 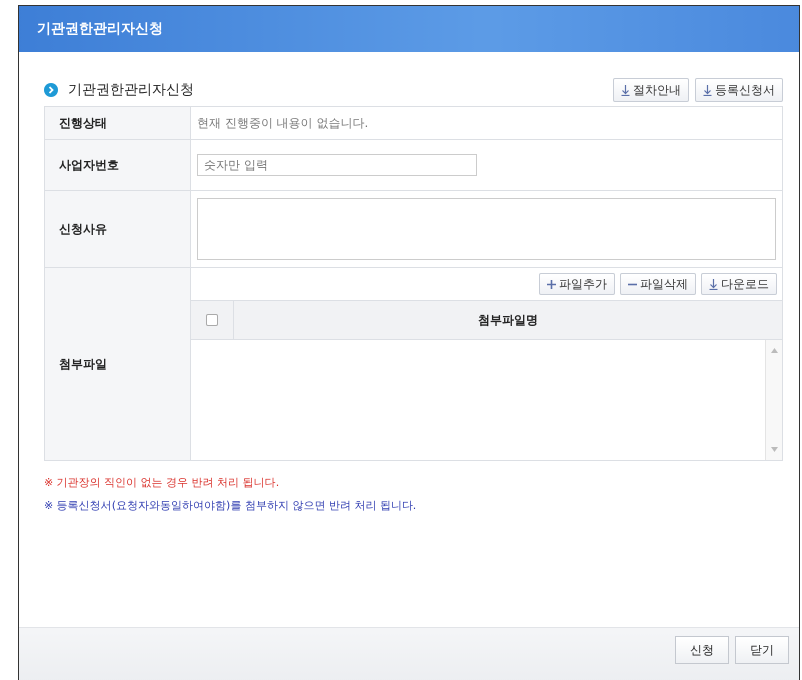 What do you see at coordinates (577, 284) in the screenshot?
I see `add-file-button: 파일추가` at bounding box center [577, 284].